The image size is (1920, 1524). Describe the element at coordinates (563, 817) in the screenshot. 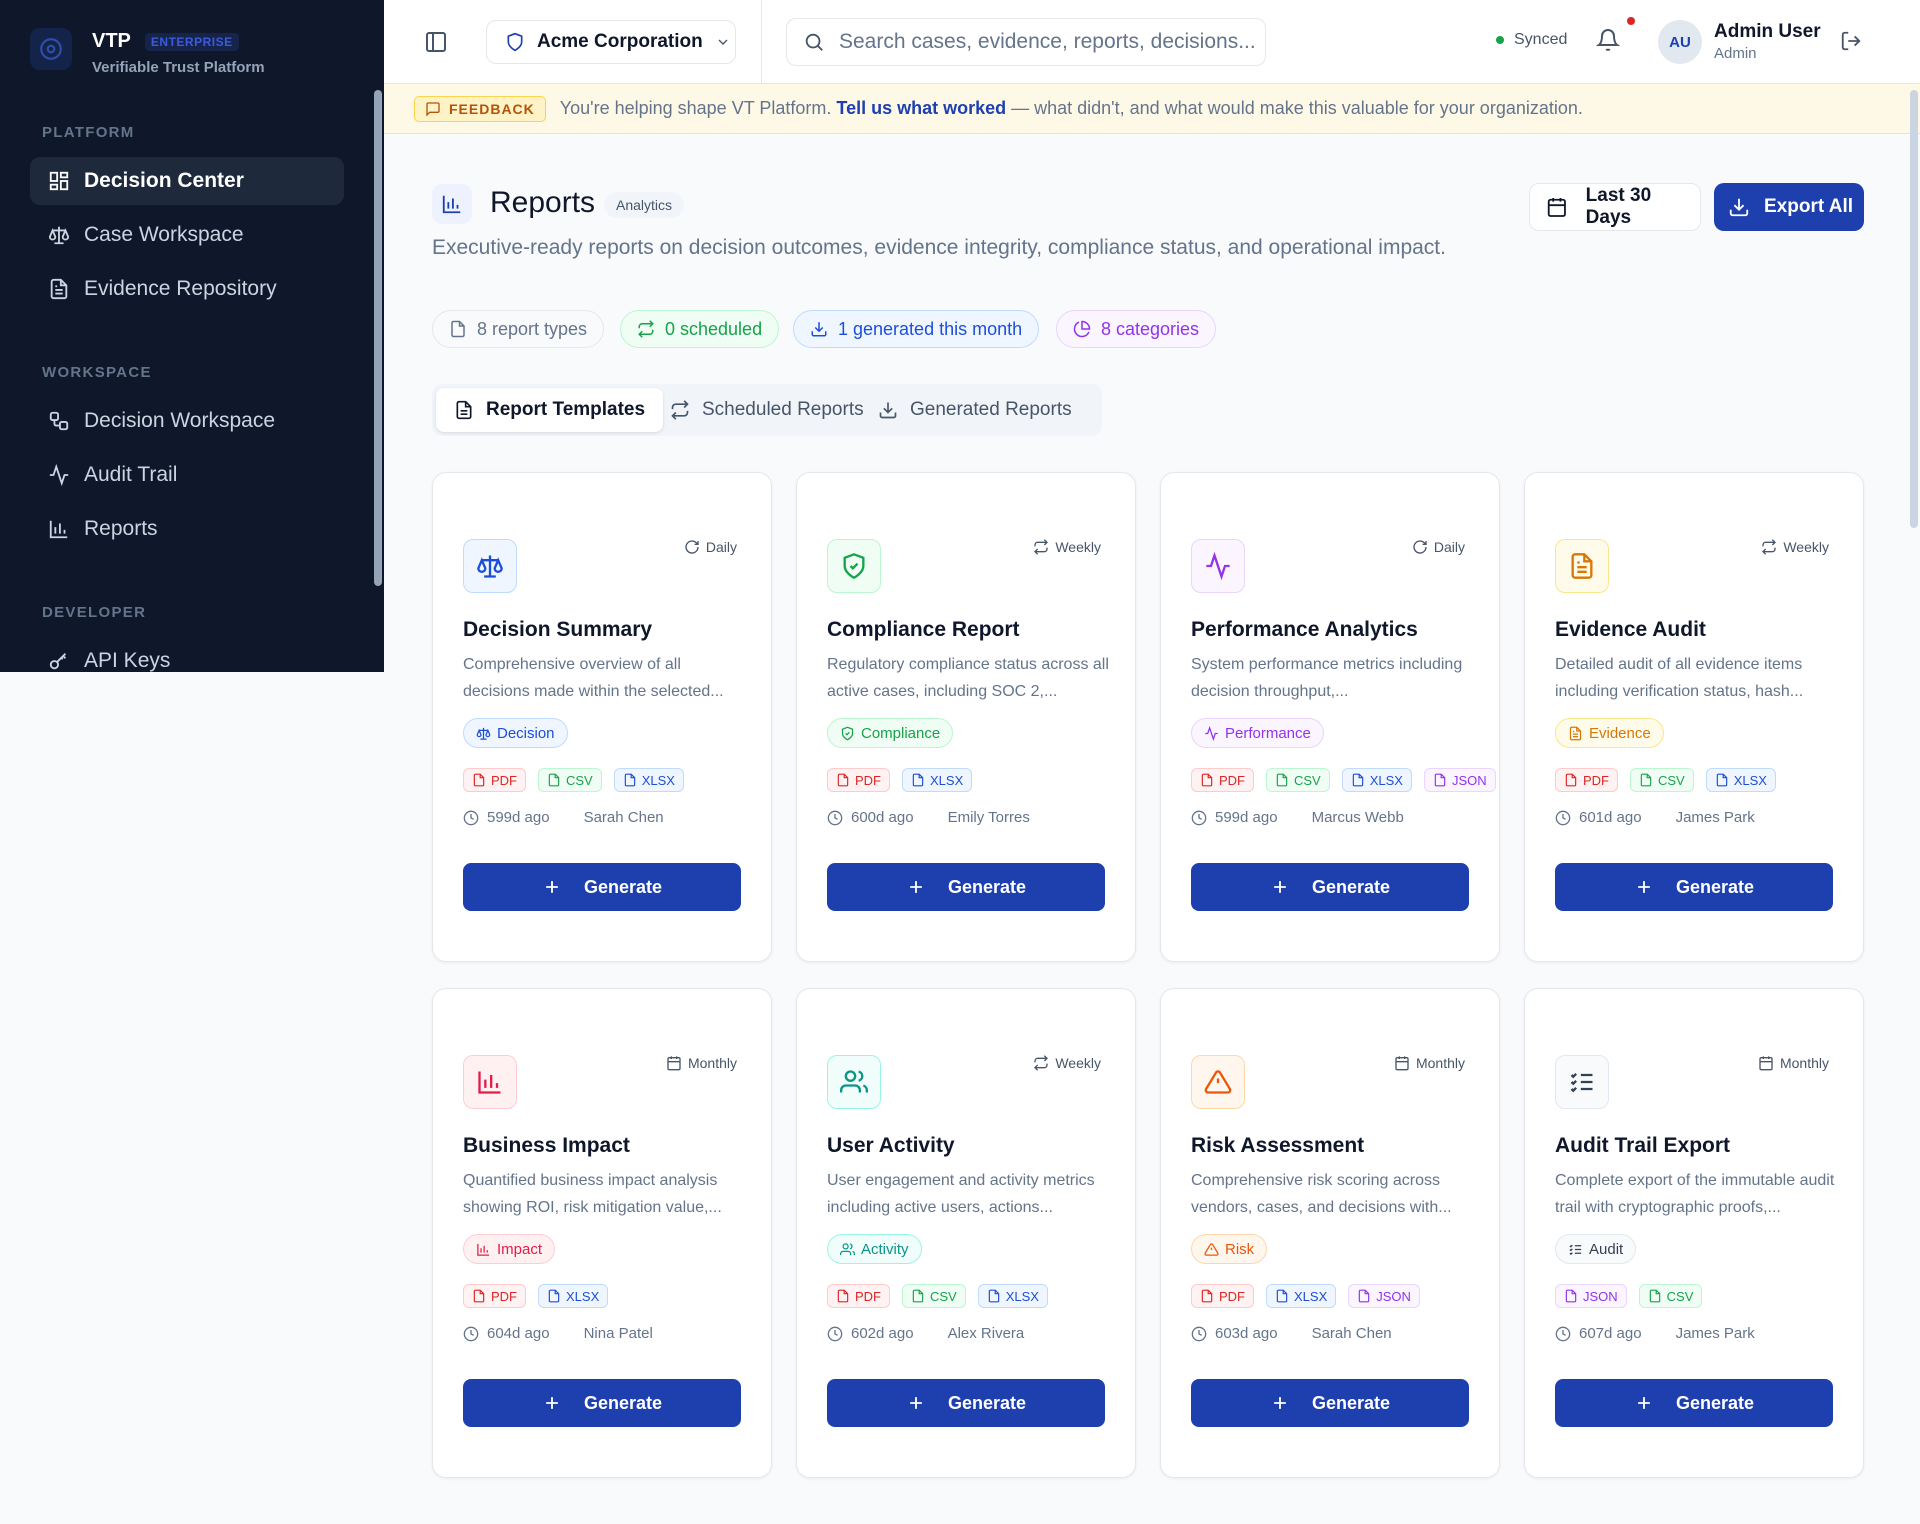

I see `report-meta: 599d ago Sarah Chen` at that location.